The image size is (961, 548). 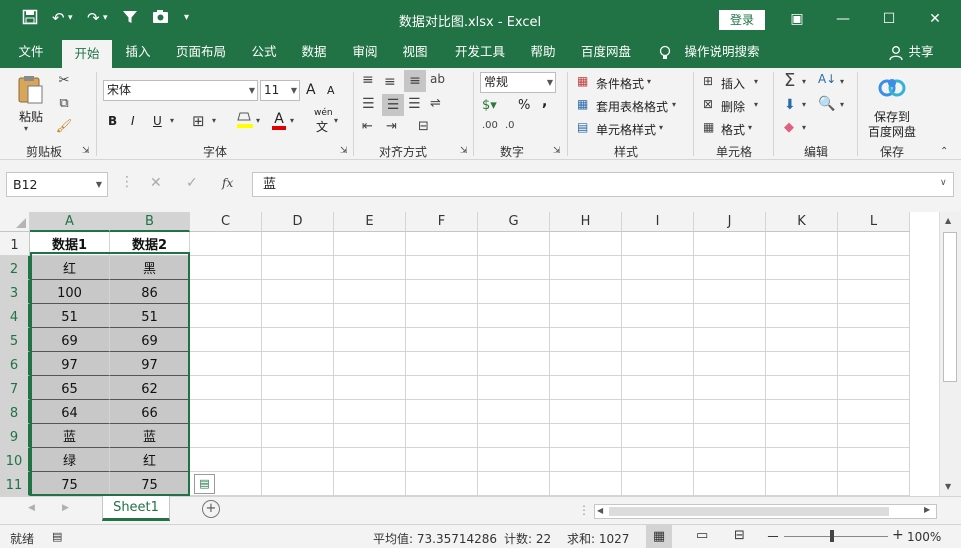 I want to click on column-header-i: I, so click(x=658, y=222).